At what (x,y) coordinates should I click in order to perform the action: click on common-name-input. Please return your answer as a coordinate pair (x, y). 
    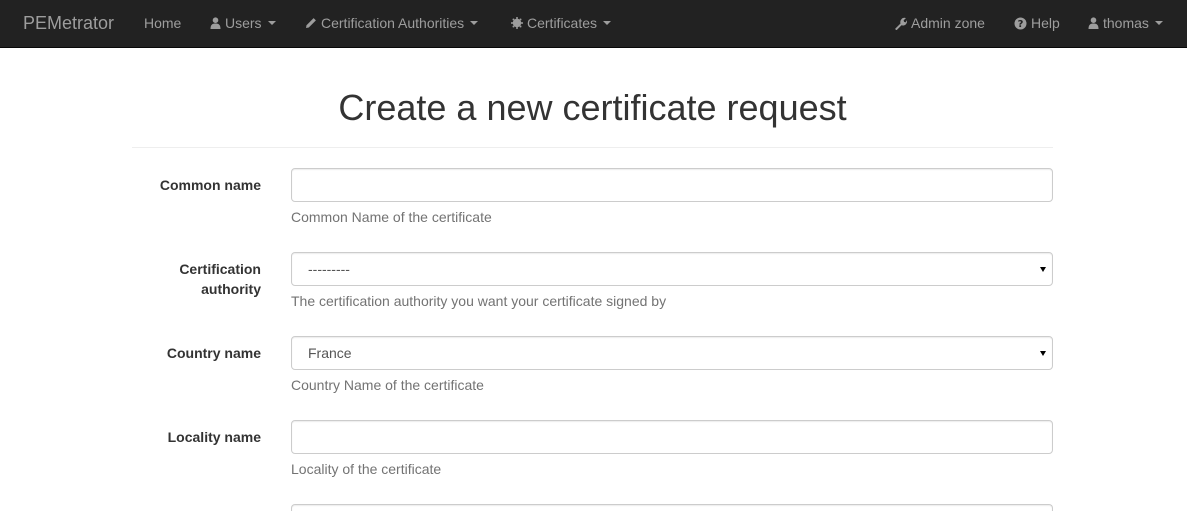
    Looking at the image, I should click on (672, 185).